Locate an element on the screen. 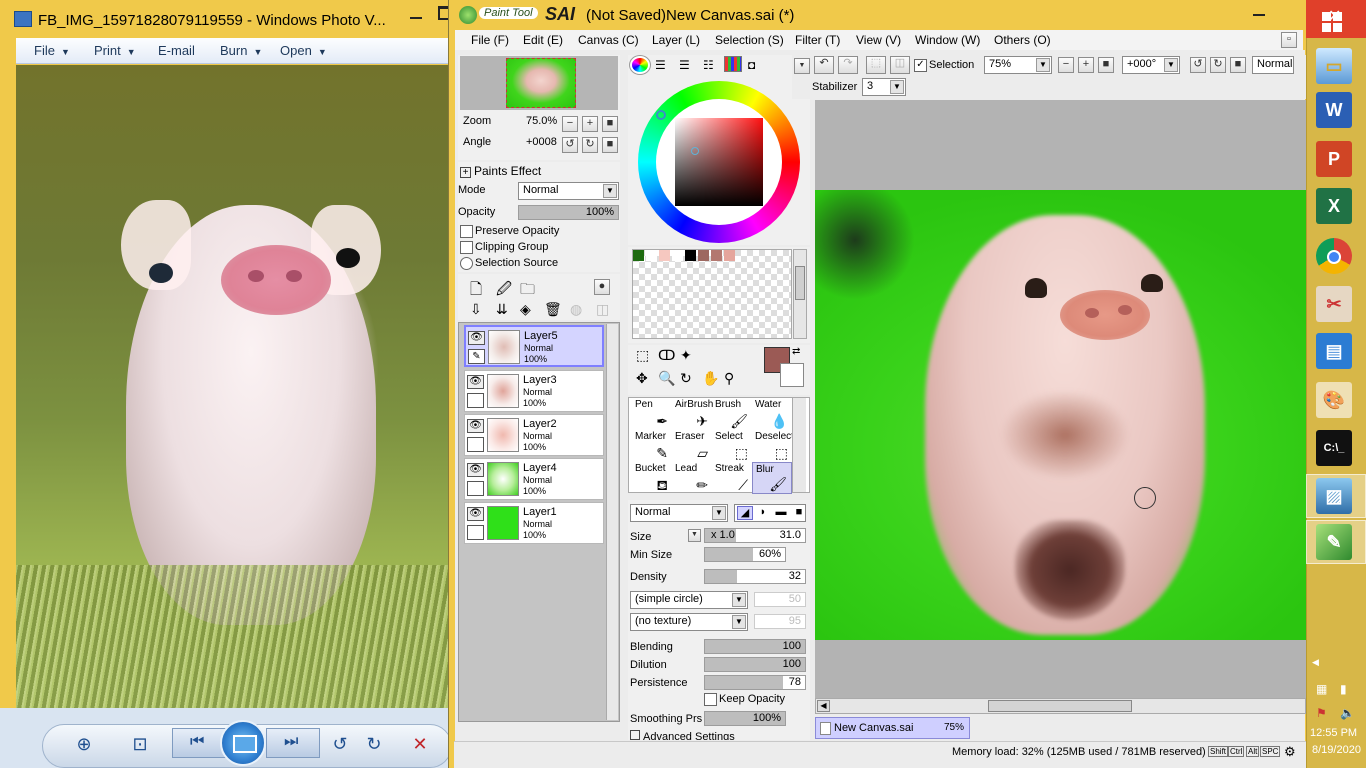 The height and width of the screenshot is (768, 1366). density-slider: 32 is located at coordinates (755, 576).